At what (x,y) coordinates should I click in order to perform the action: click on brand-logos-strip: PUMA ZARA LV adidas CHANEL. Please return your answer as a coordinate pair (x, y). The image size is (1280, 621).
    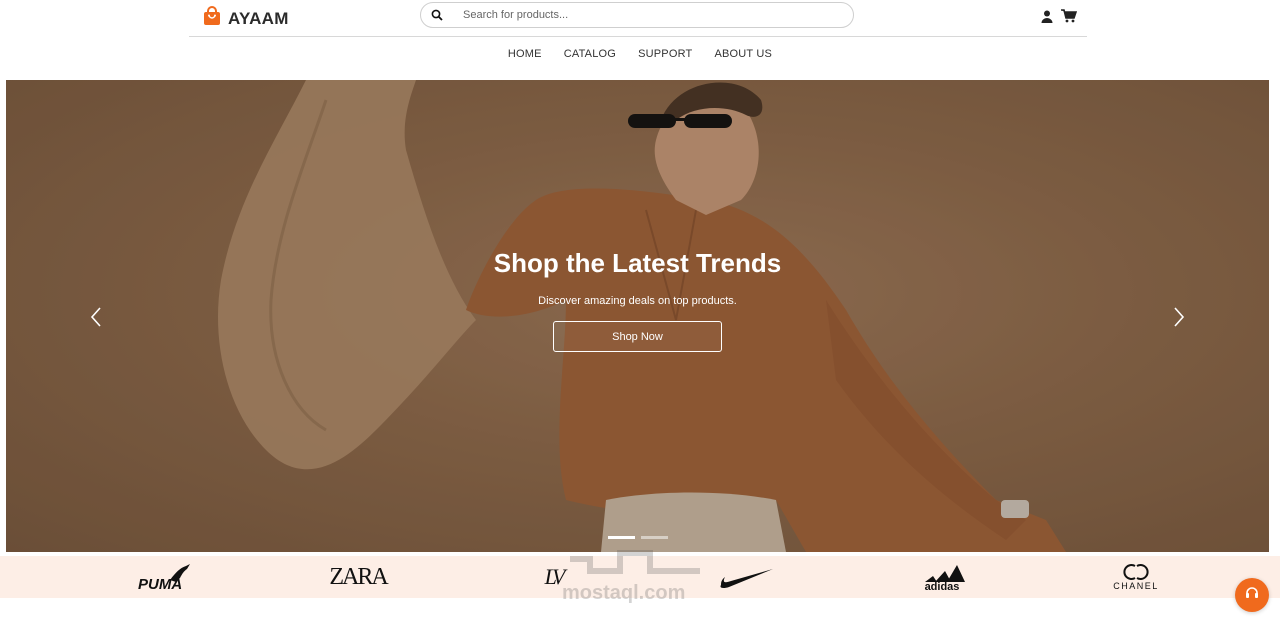
    Looking at the image, I should click on (640, 577).